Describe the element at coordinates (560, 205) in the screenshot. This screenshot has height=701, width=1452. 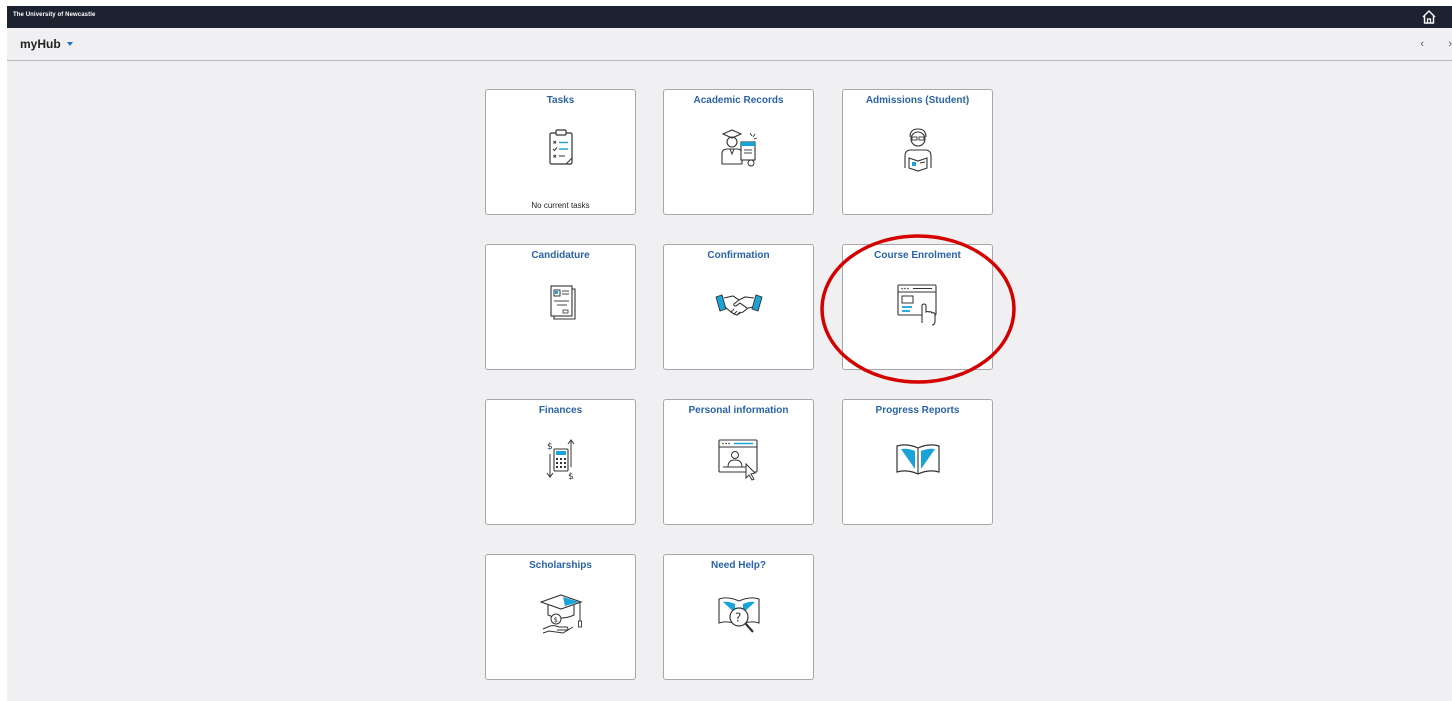
I see `tasks-status: No current tasks` at that location.